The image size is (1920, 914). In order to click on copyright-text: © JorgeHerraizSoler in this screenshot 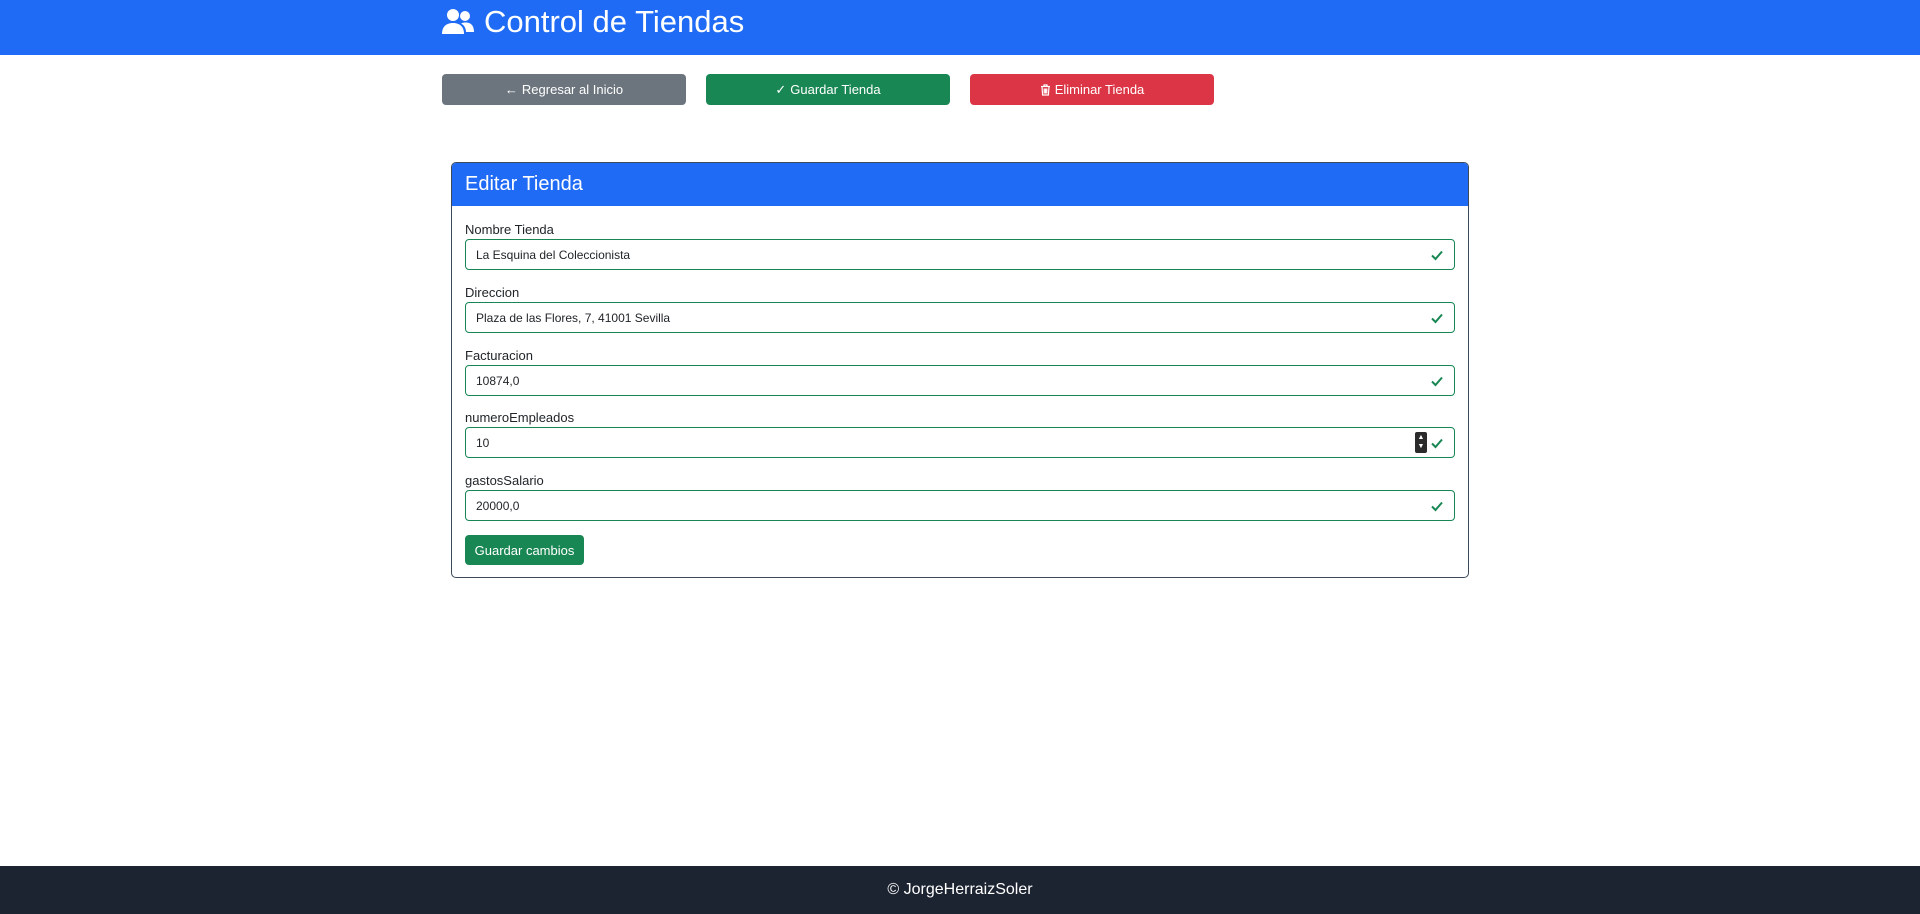, I will do `click(960, 889)`.